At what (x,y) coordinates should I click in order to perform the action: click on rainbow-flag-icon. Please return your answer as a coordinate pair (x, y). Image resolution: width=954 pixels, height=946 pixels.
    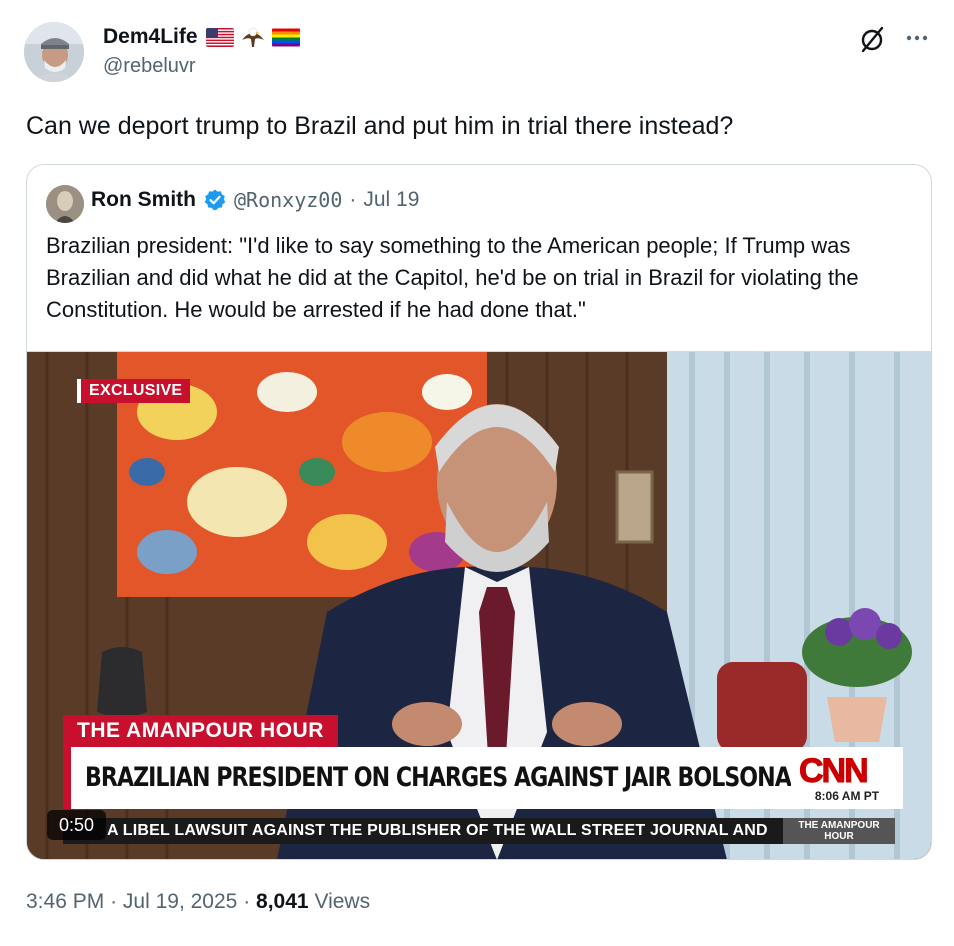
    Looking at the image, I should click on (285, 37).